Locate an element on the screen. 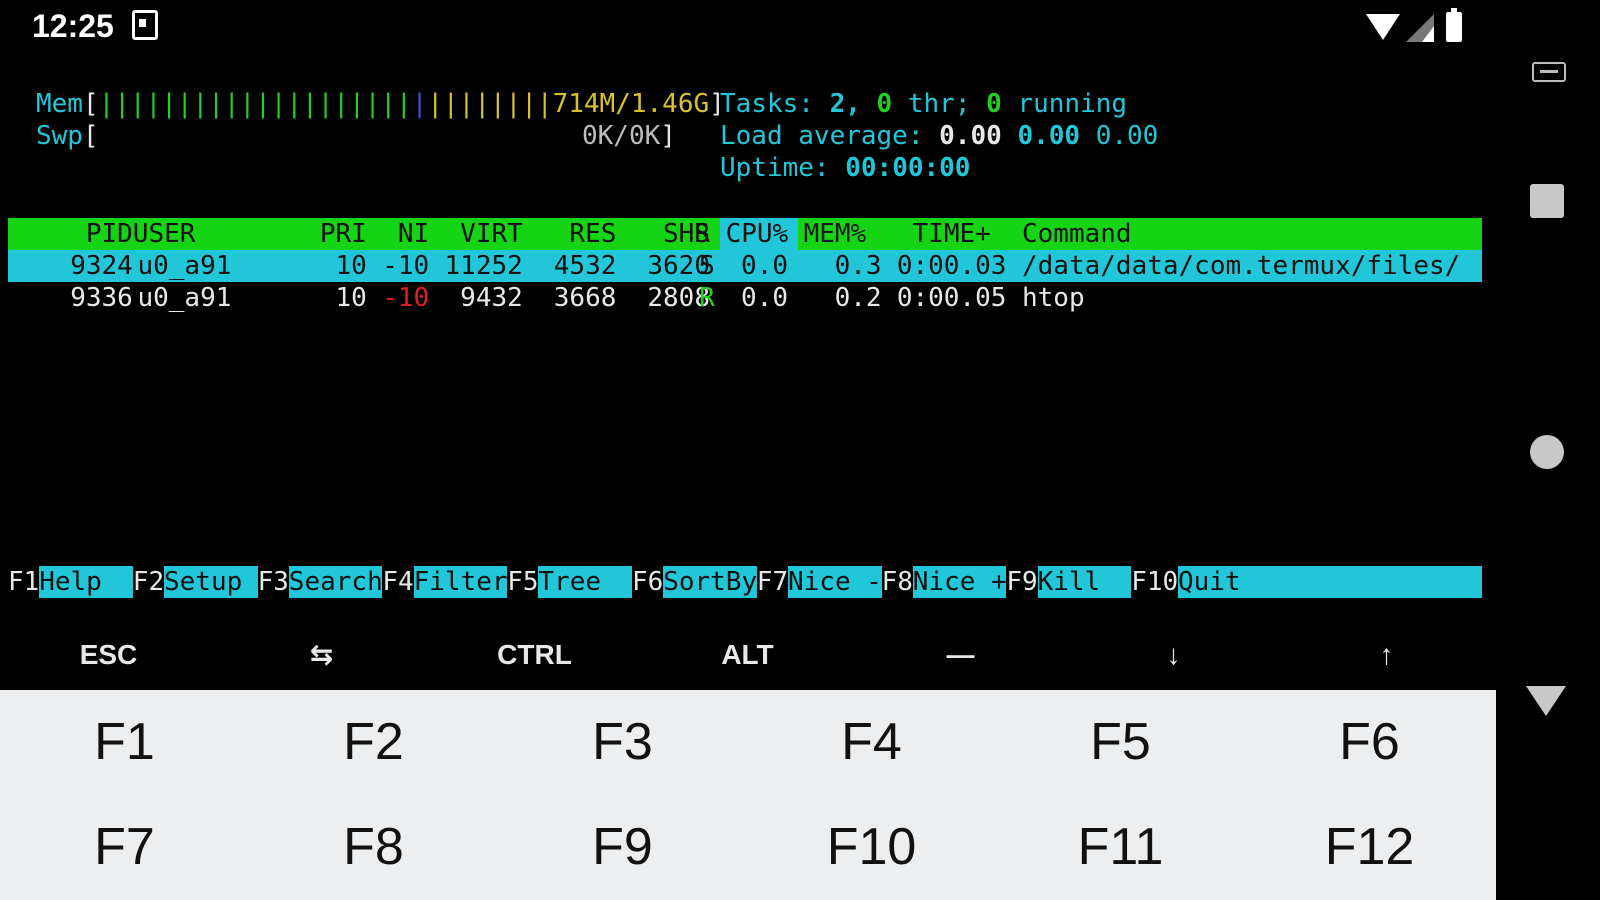 This screenshot has width=1600, height=900. dash-key: — is located at coordinates (960, 655).